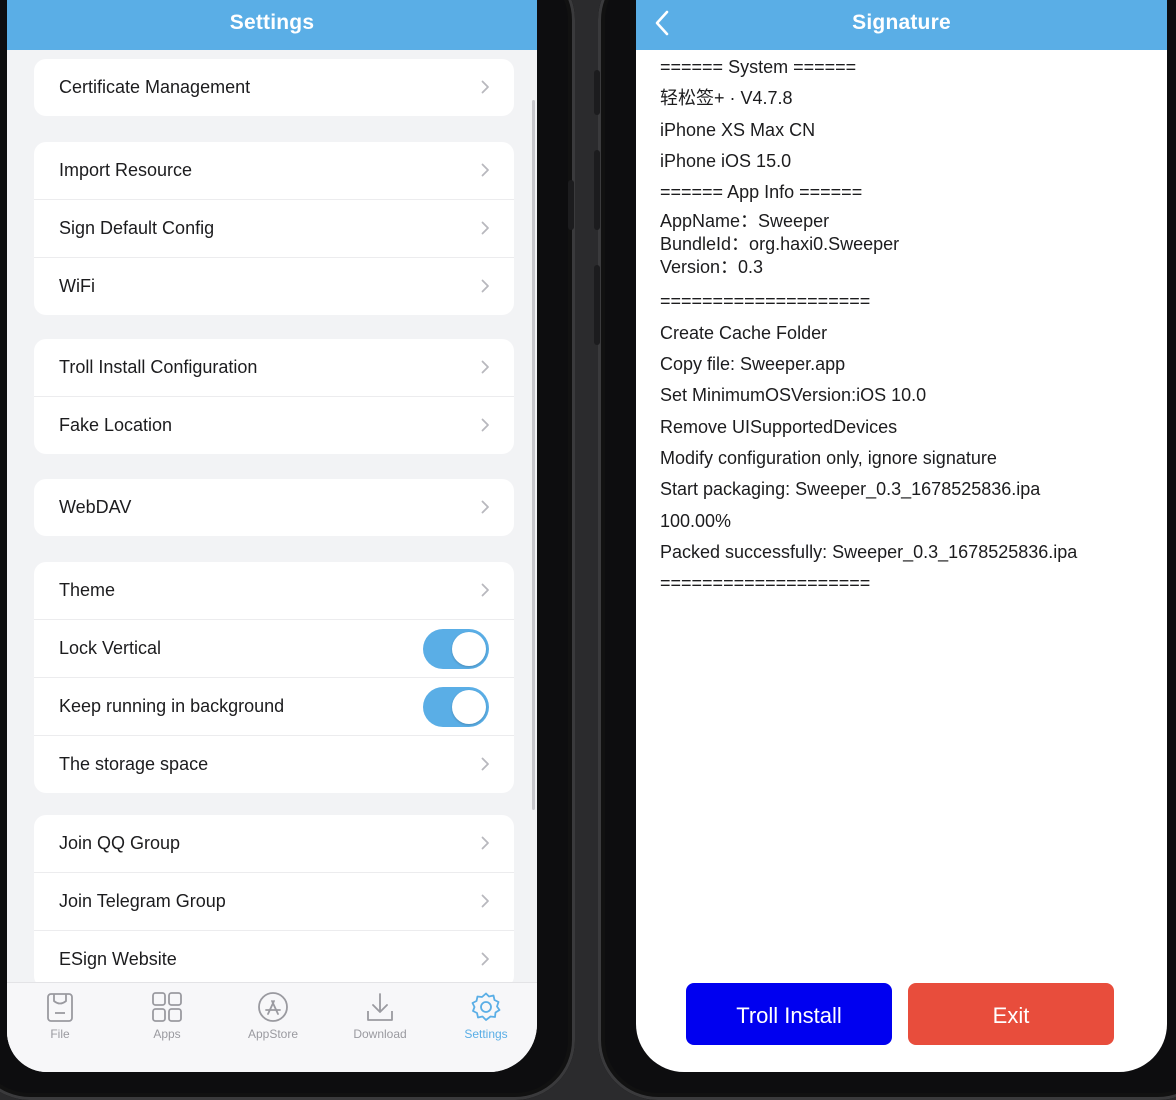 The height and width of the screenshot is (1100, 1176). What do you see at coordinates (380, 1034) in the screenshot?
I see `tab-label: Download` at bounding box center [380, 1034].